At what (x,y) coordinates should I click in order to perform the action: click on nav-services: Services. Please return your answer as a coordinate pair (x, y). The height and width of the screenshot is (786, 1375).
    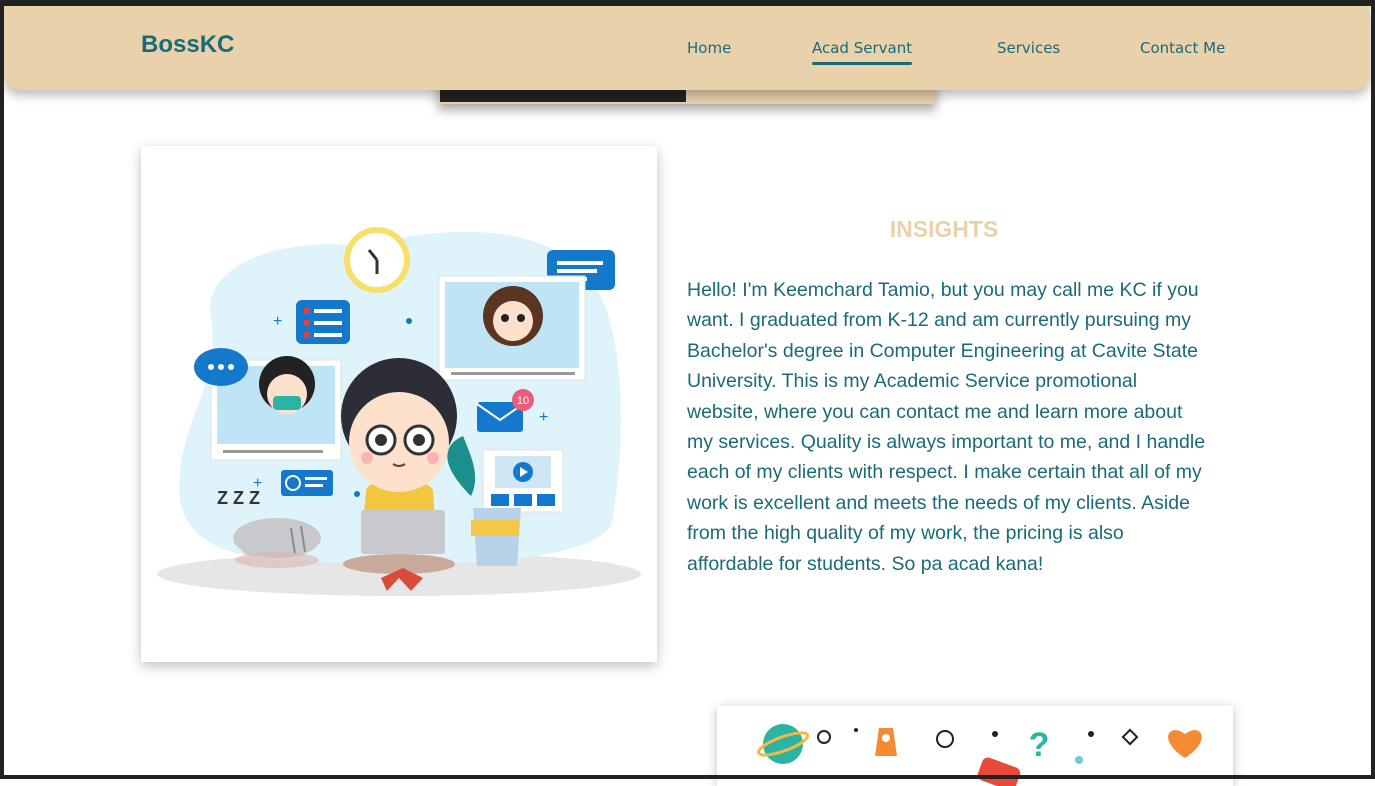
    Looking at the image, I should click on (1028, 48).